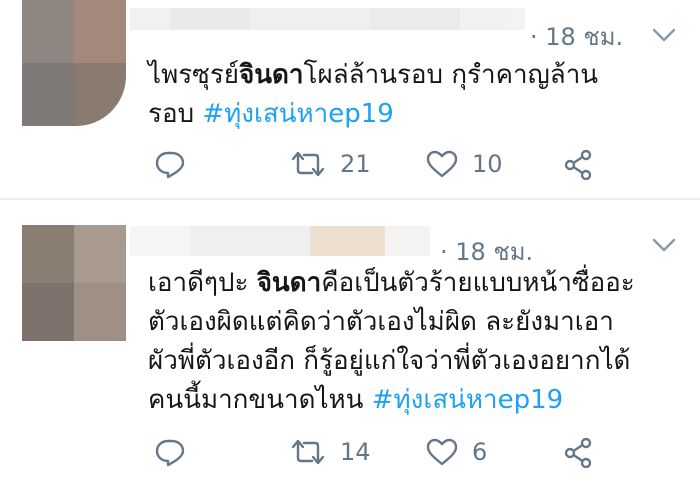 The width and height of the screenshot is (700, 481). Describe the element at coordinates (175, 114) in the screenshot. I see `tweet-text-part: รอบ` at that location.